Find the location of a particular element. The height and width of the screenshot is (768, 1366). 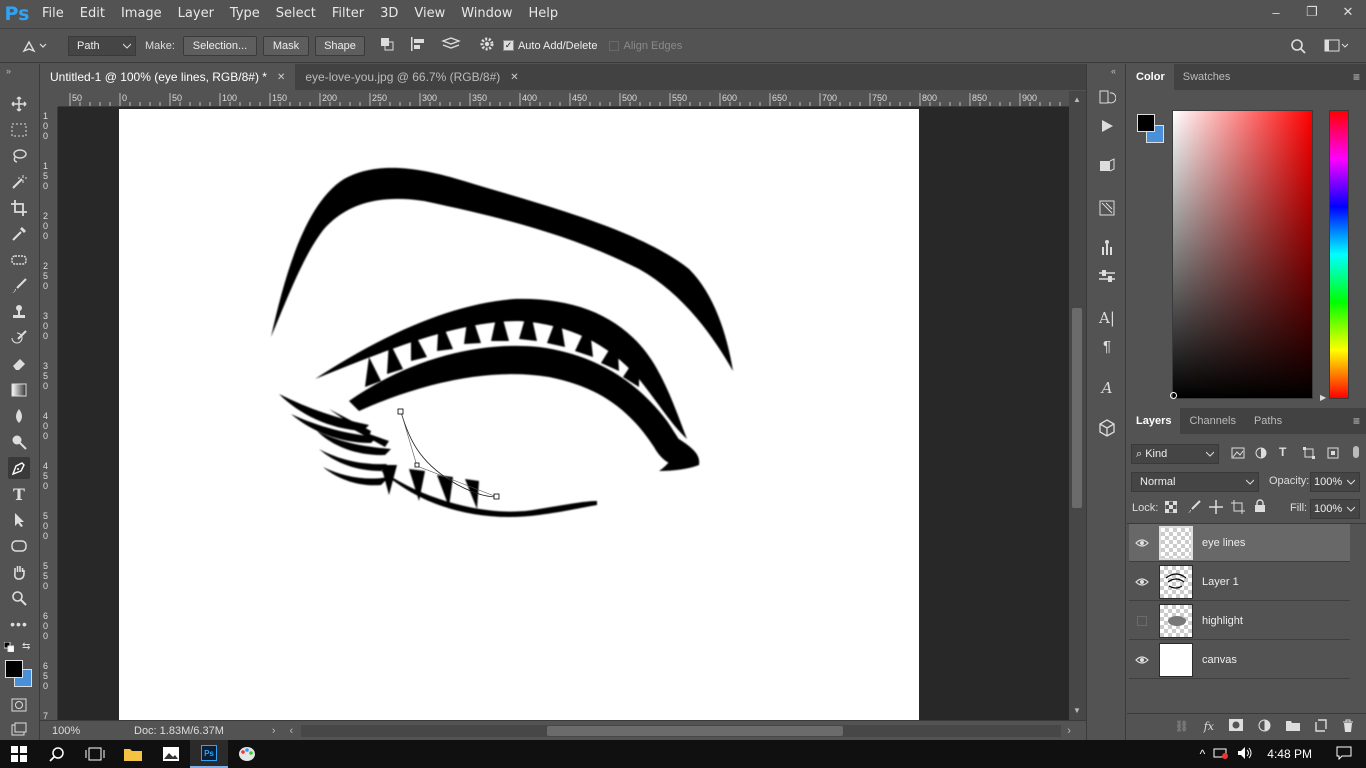

lock-pixels-icon is located at coordinates (1194, 508).